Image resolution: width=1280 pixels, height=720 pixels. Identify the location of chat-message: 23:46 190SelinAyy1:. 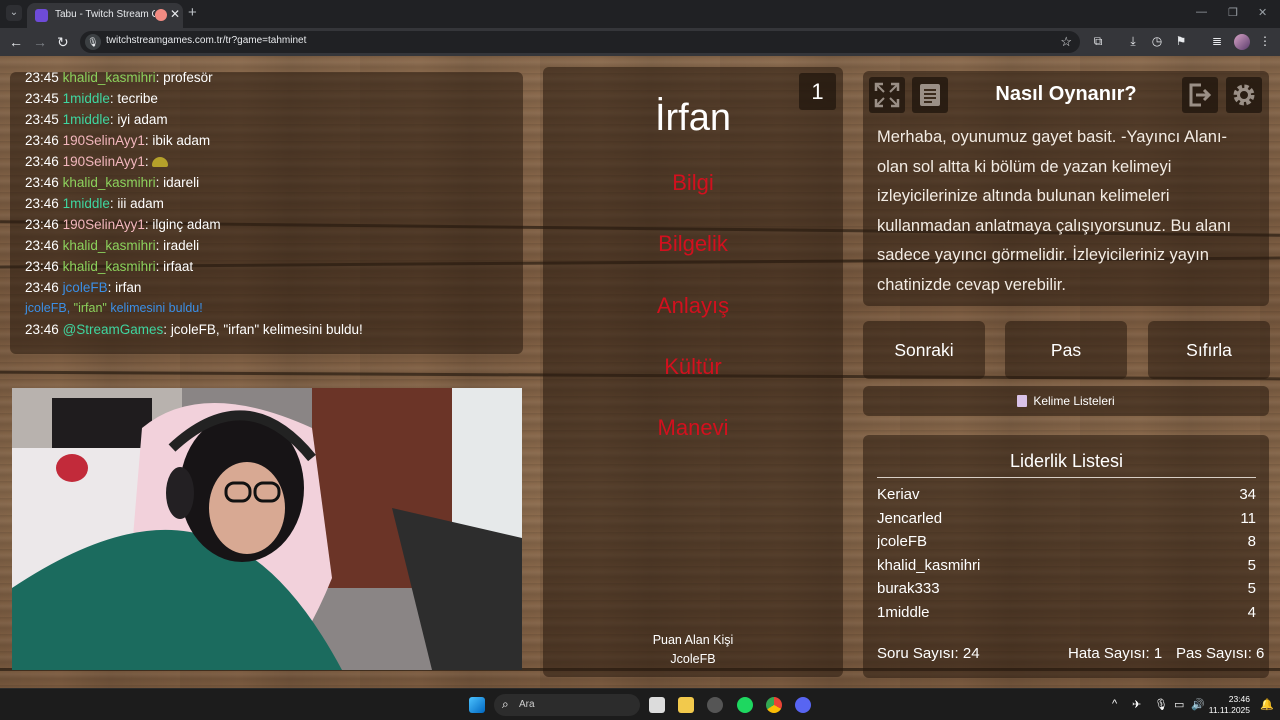
(270, 161).